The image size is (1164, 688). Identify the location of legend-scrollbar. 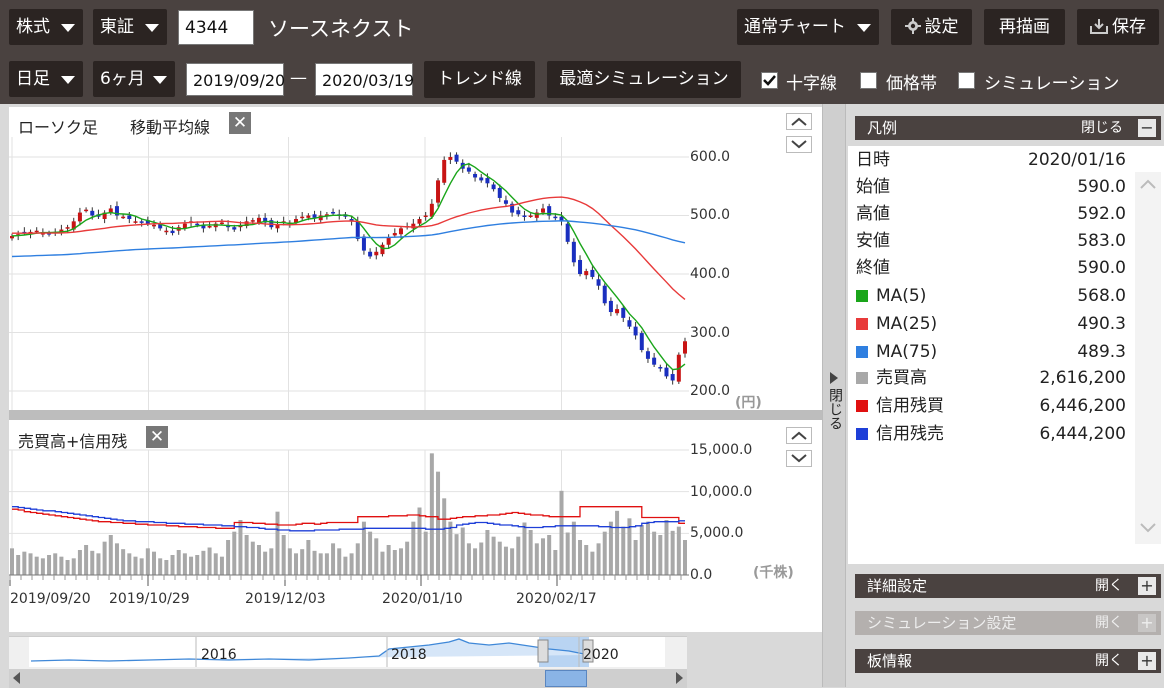
(1148, 358).